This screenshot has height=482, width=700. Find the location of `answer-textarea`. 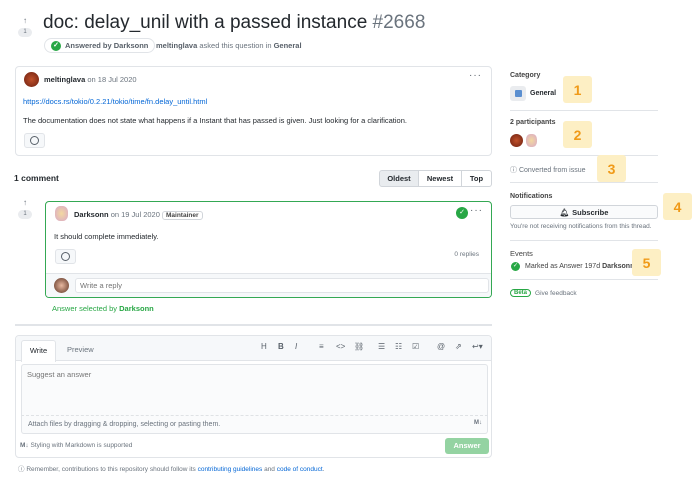

answer-textarea is located at coordinates (254, 390).